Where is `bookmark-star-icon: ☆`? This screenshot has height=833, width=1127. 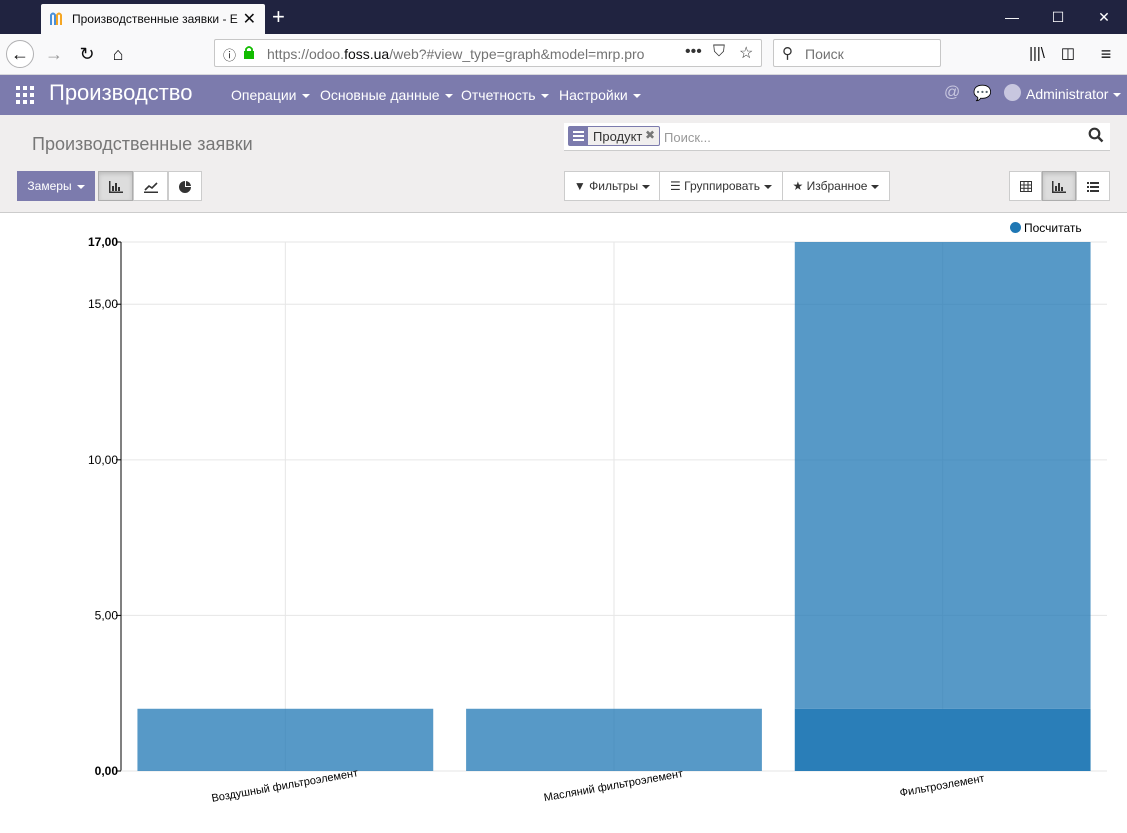 bookmark-star-icon: ☆ is located at coordinates (746, 53).